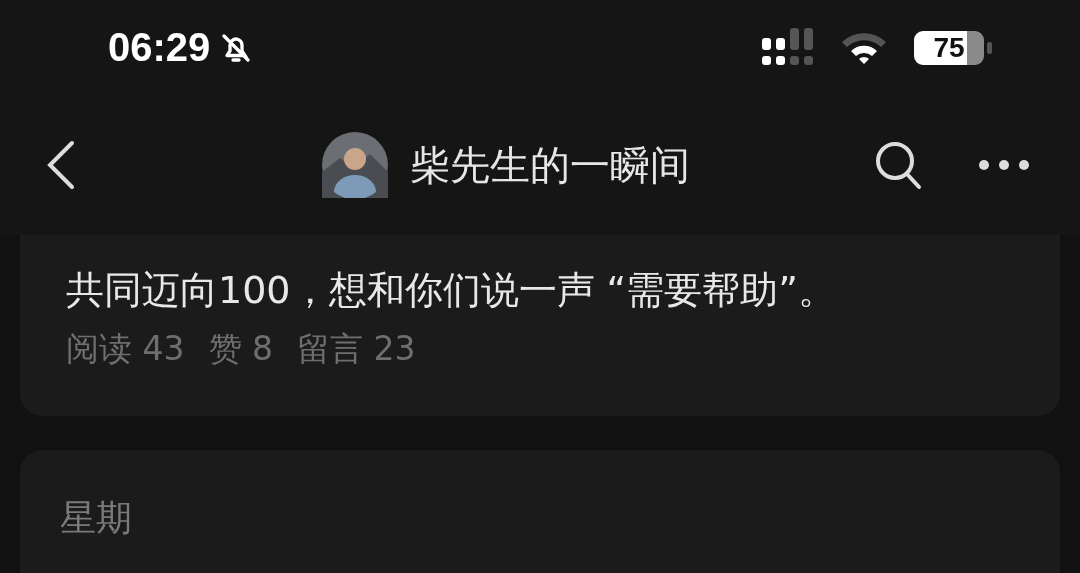  I want to click on card-heading: 星期, so click(96, 517).